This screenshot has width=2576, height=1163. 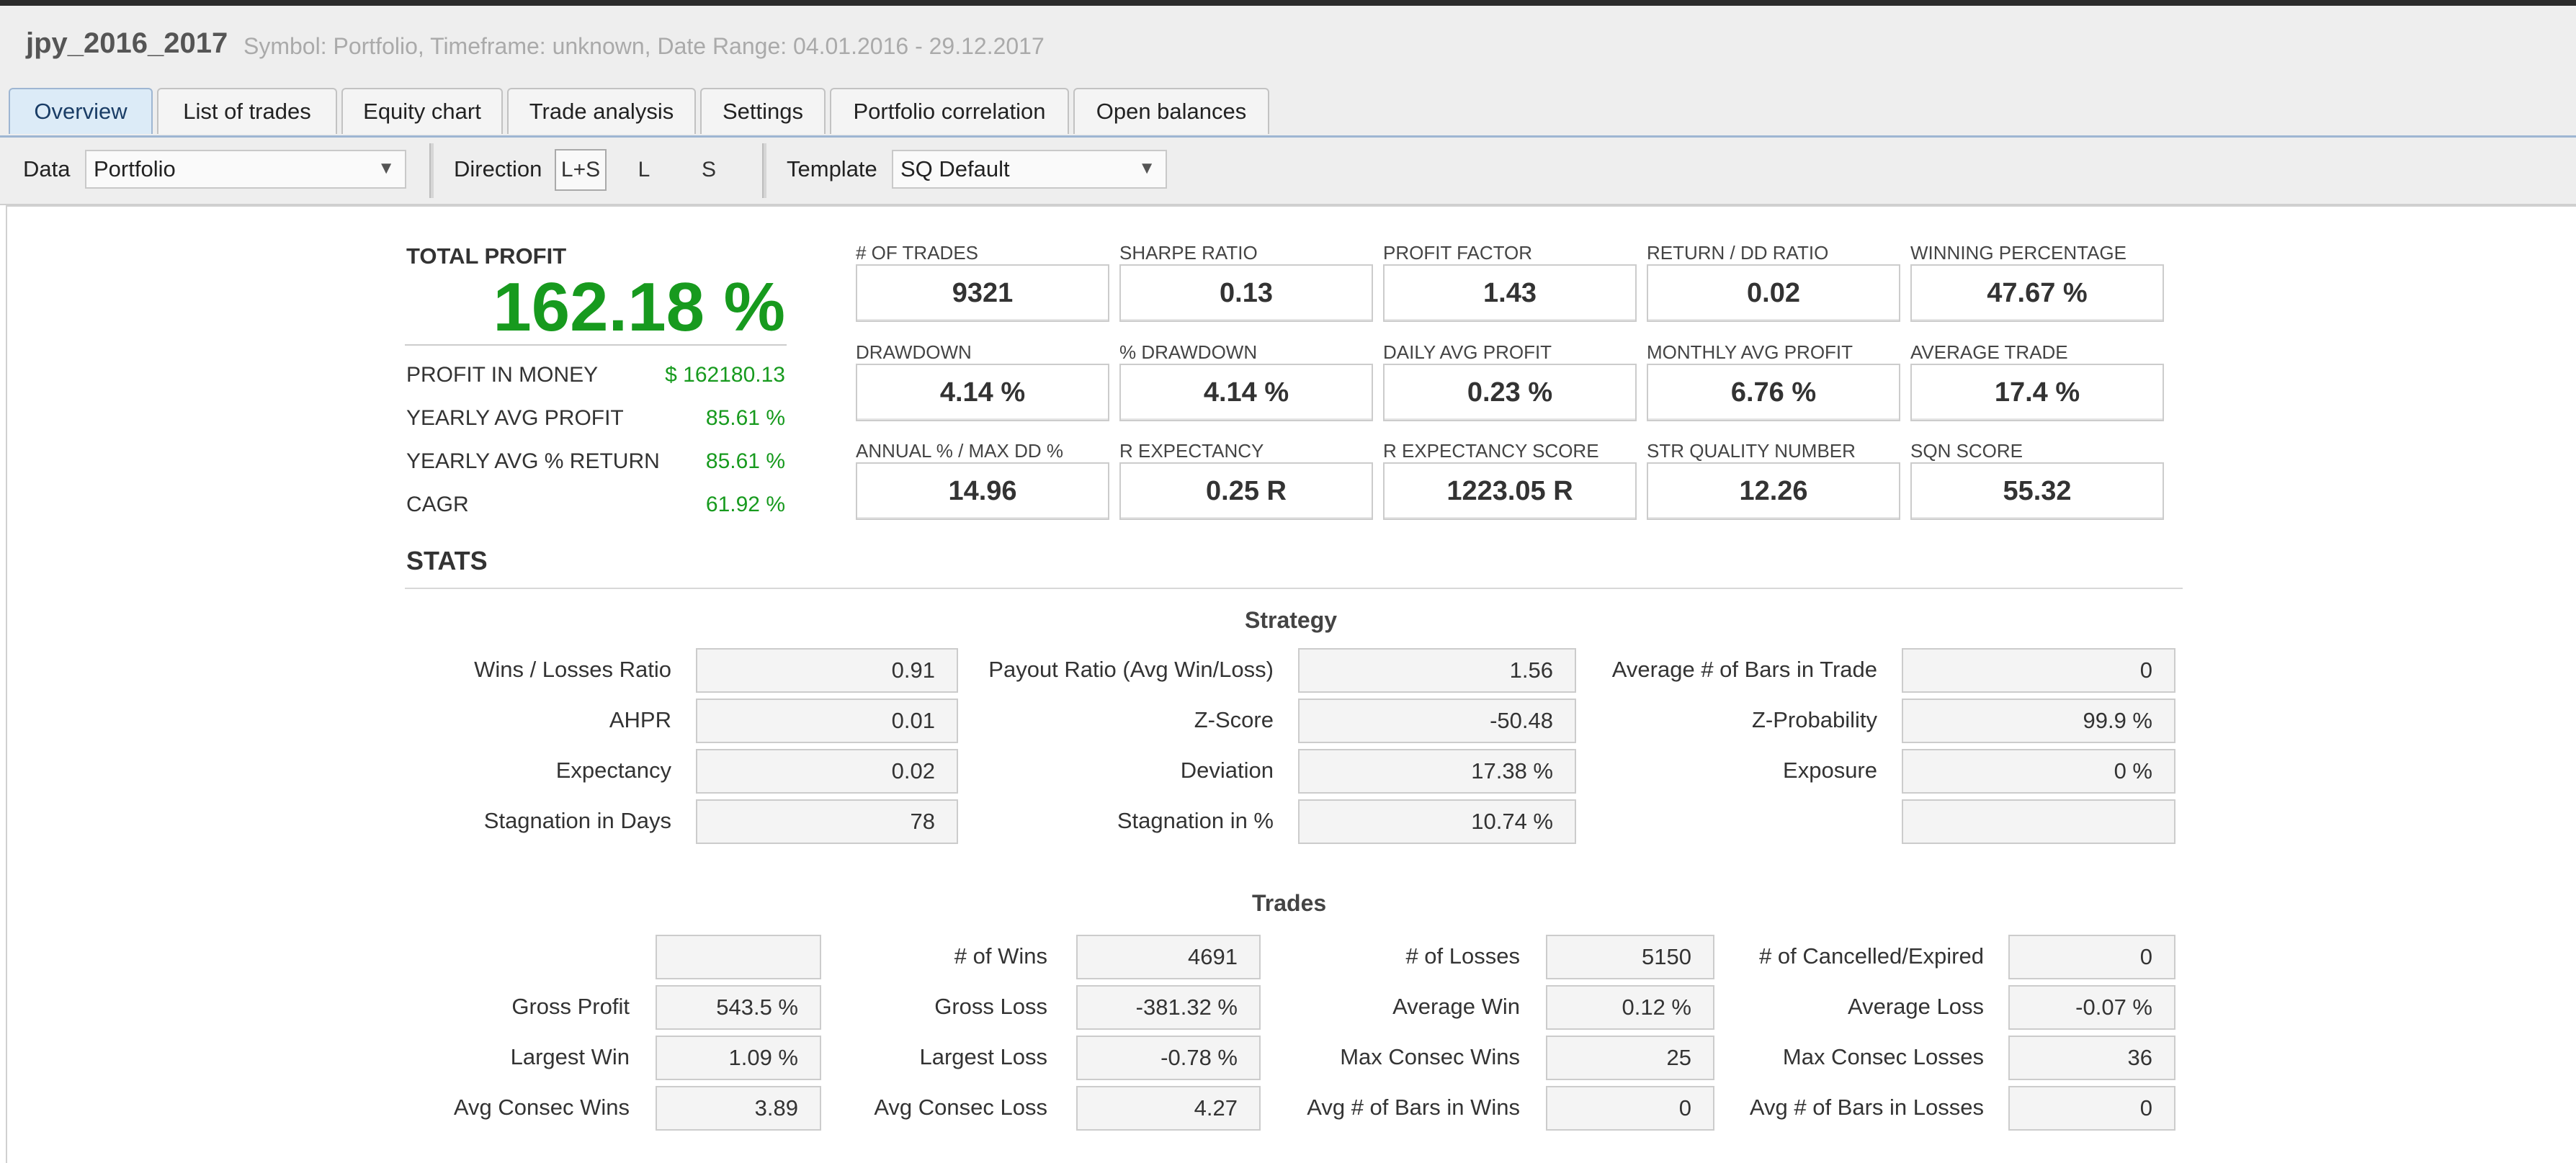 I want to click on trades-stat-value: -0.78 %, so click(x=1168, y=1058).